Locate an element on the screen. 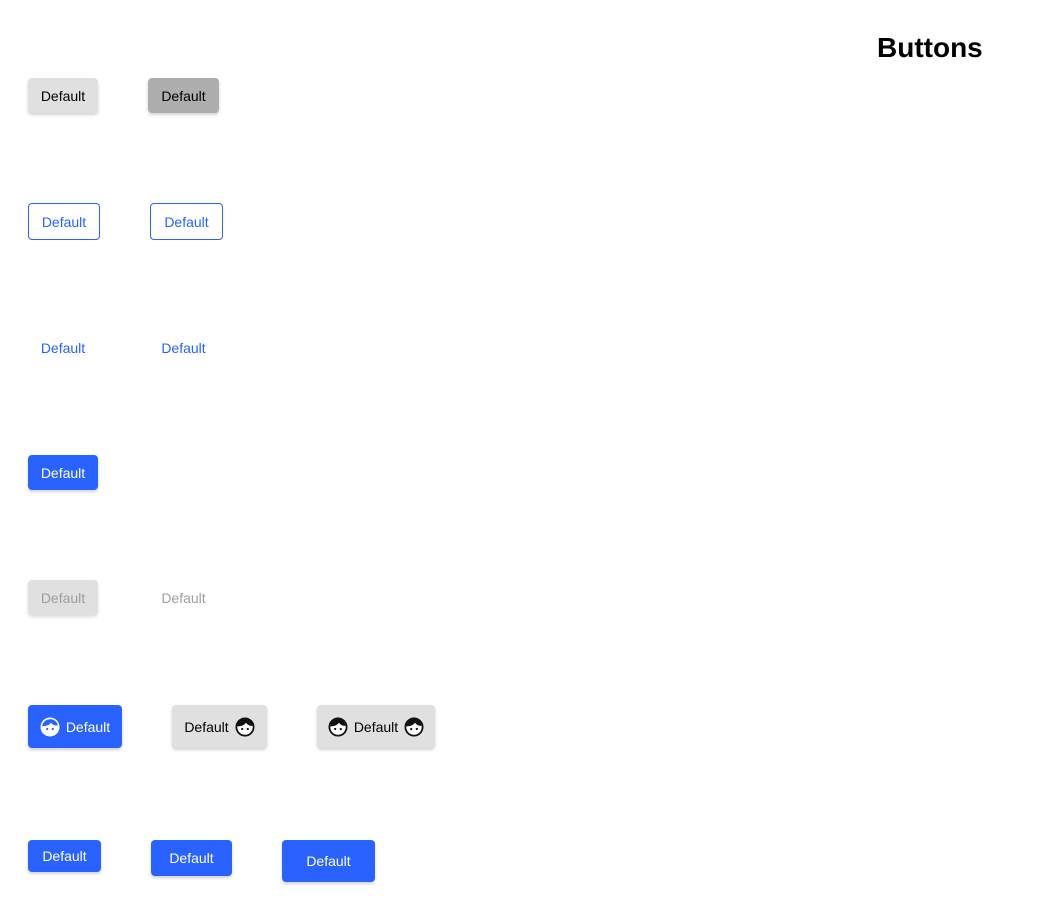 Image resolution: width=1049 pixels, height=911 pixels. large-size-button: Default is located at coordinates (328, 861).